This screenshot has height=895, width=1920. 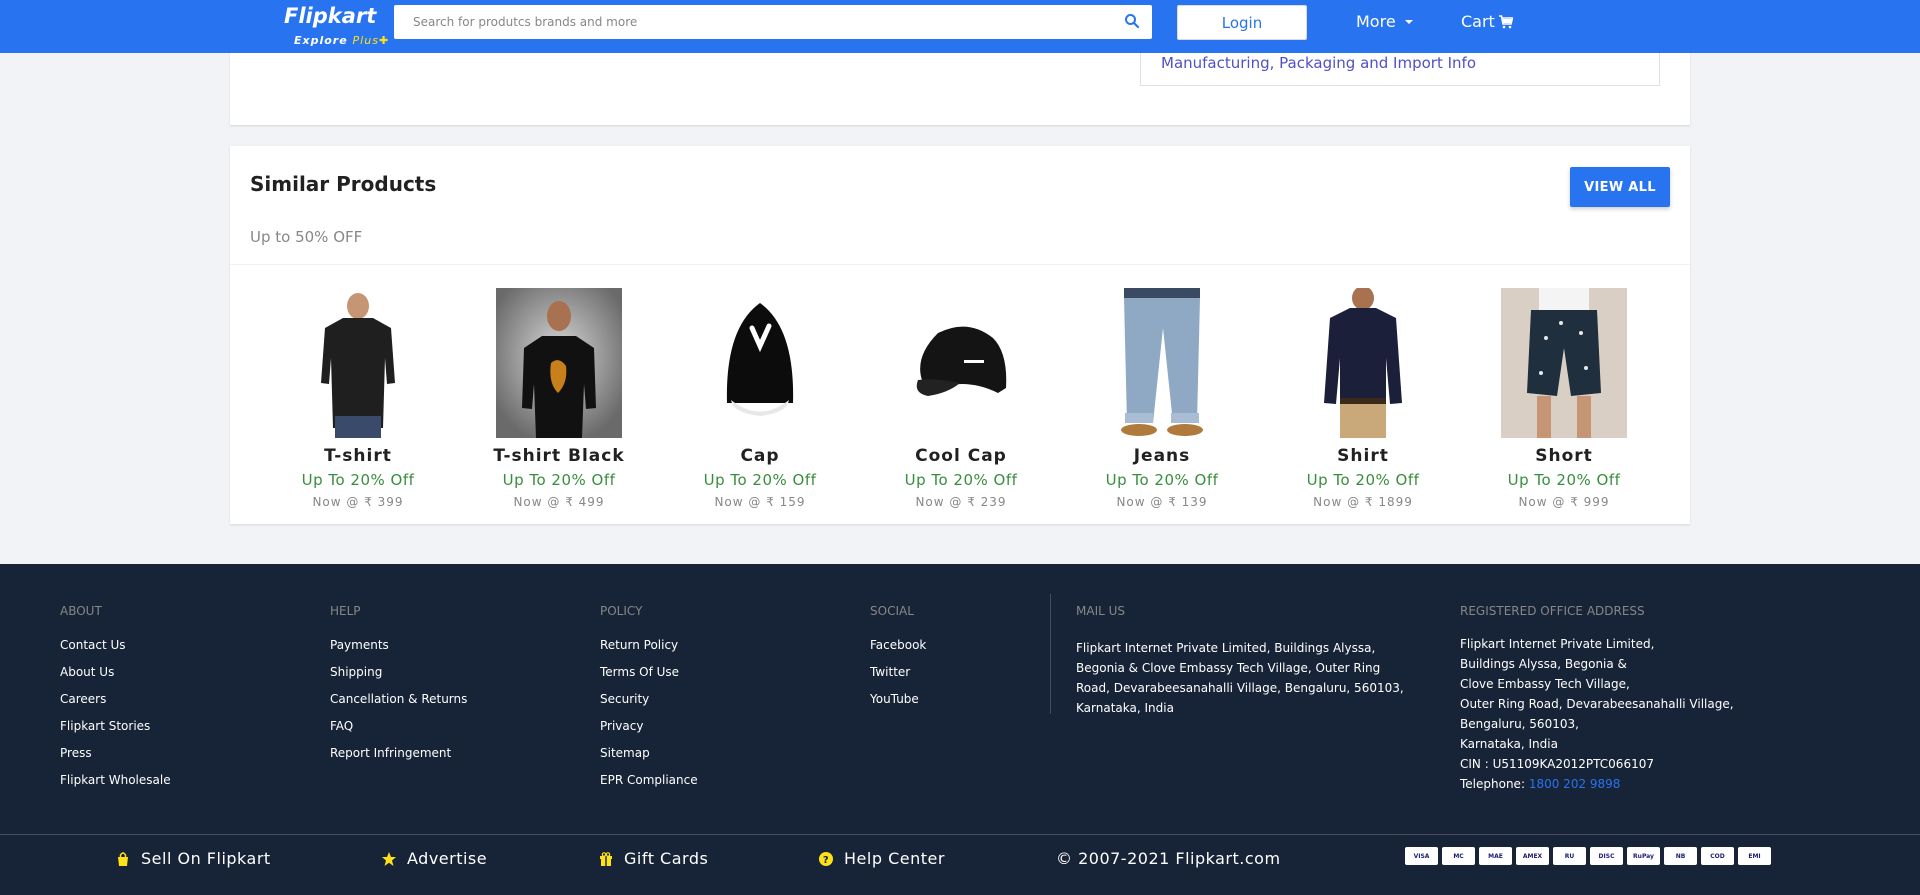 I want to click on footer-link-cancellation: Cancellation & Returns, so click(x=398, y=705).